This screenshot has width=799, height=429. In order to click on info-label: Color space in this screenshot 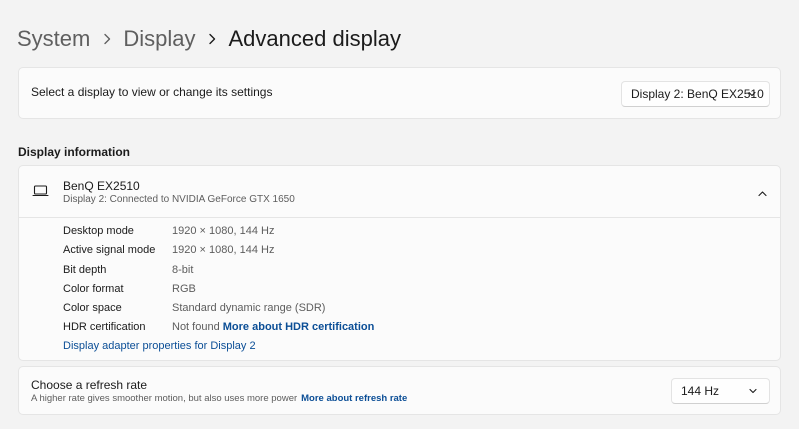, I will do `click(92, 308)`.